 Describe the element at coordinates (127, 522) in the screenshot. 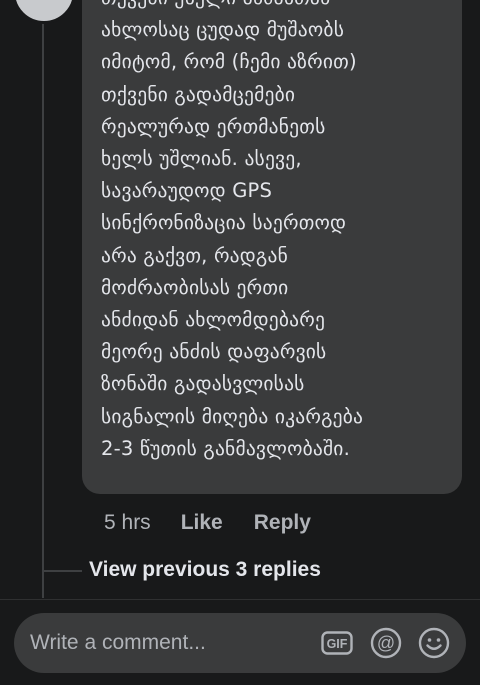

I see `comment-timestamp: 5 hrs` at that location.